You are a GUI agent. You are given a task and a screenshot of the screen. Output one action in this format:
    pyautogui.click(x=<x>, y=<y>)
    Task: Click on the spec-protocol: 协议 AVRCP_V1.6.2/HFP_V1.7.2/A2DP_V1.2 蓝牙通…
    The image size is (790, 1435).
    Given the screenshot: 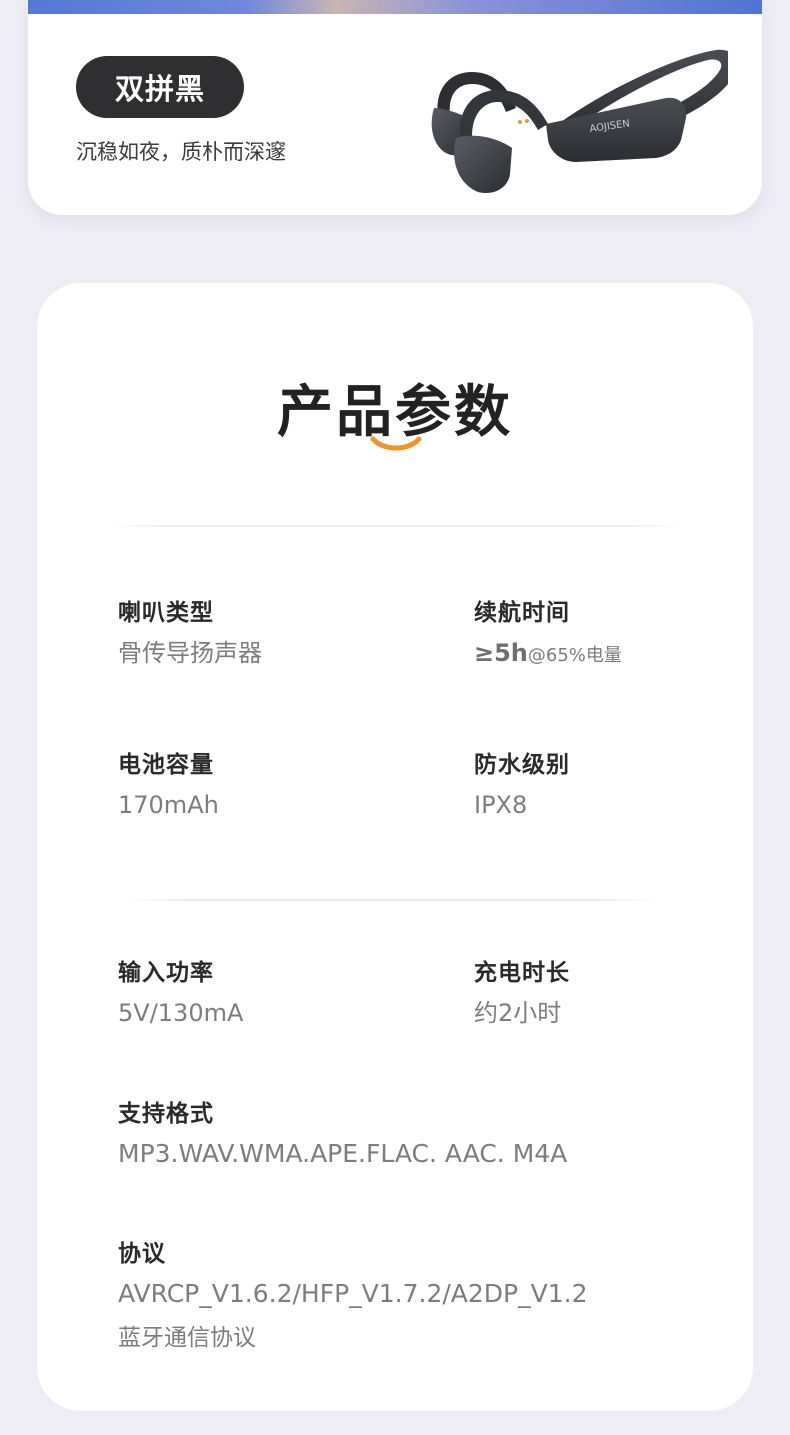 What is the action you would take?
    pyautogui.click(x=352, y=1296)
    